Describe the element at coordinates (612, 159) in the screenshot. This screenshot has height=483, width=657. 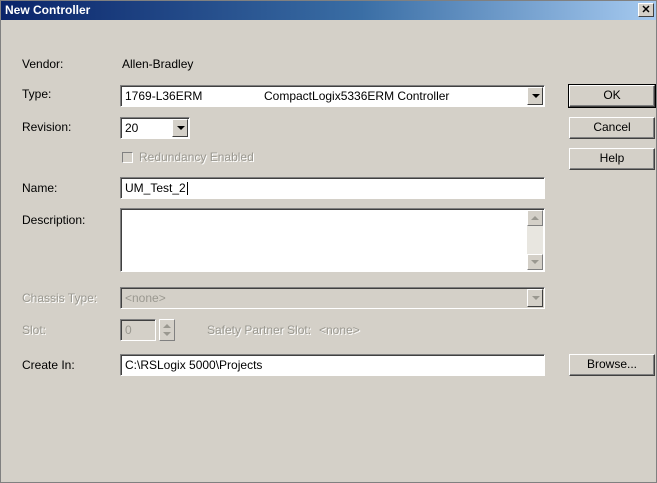
I see `help-button: Help` at that location.